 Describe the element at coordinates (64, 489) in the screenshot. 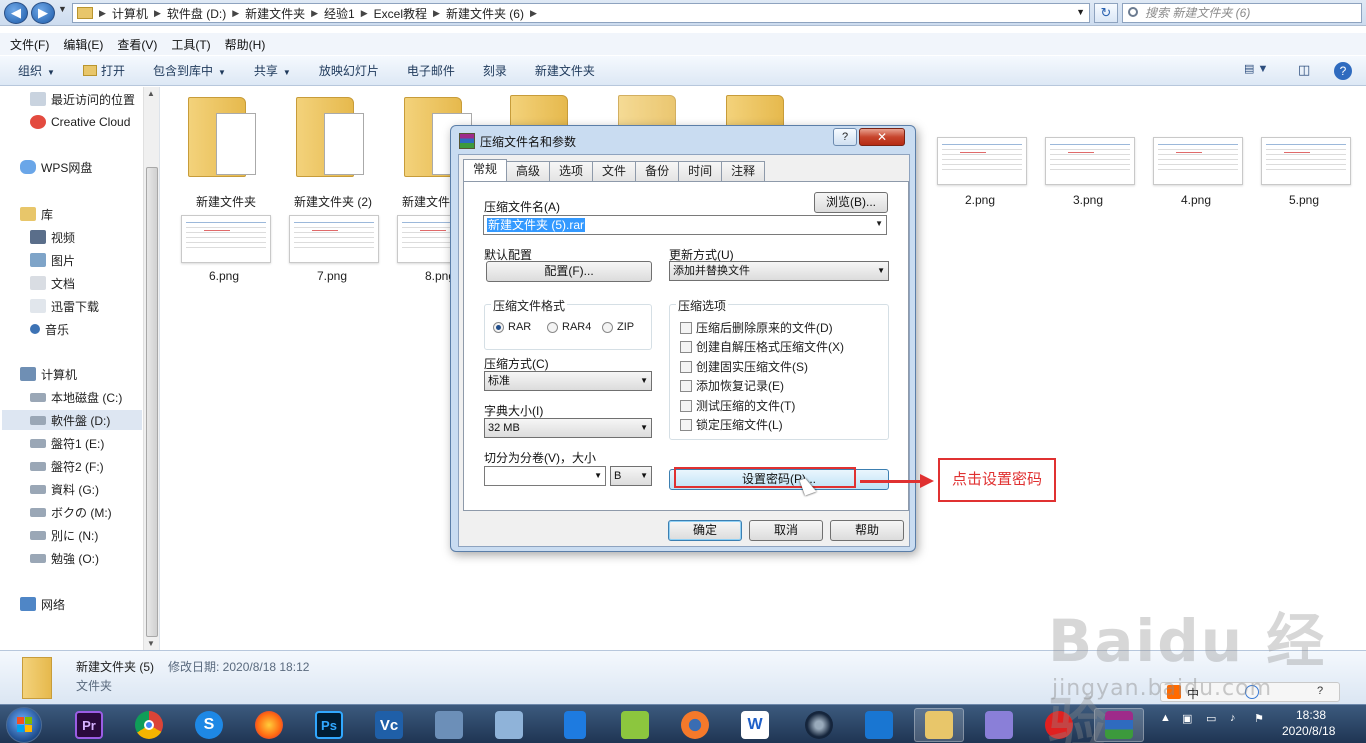

I see `sidebar-item-drive-g: 資料 (G:)` at that location.